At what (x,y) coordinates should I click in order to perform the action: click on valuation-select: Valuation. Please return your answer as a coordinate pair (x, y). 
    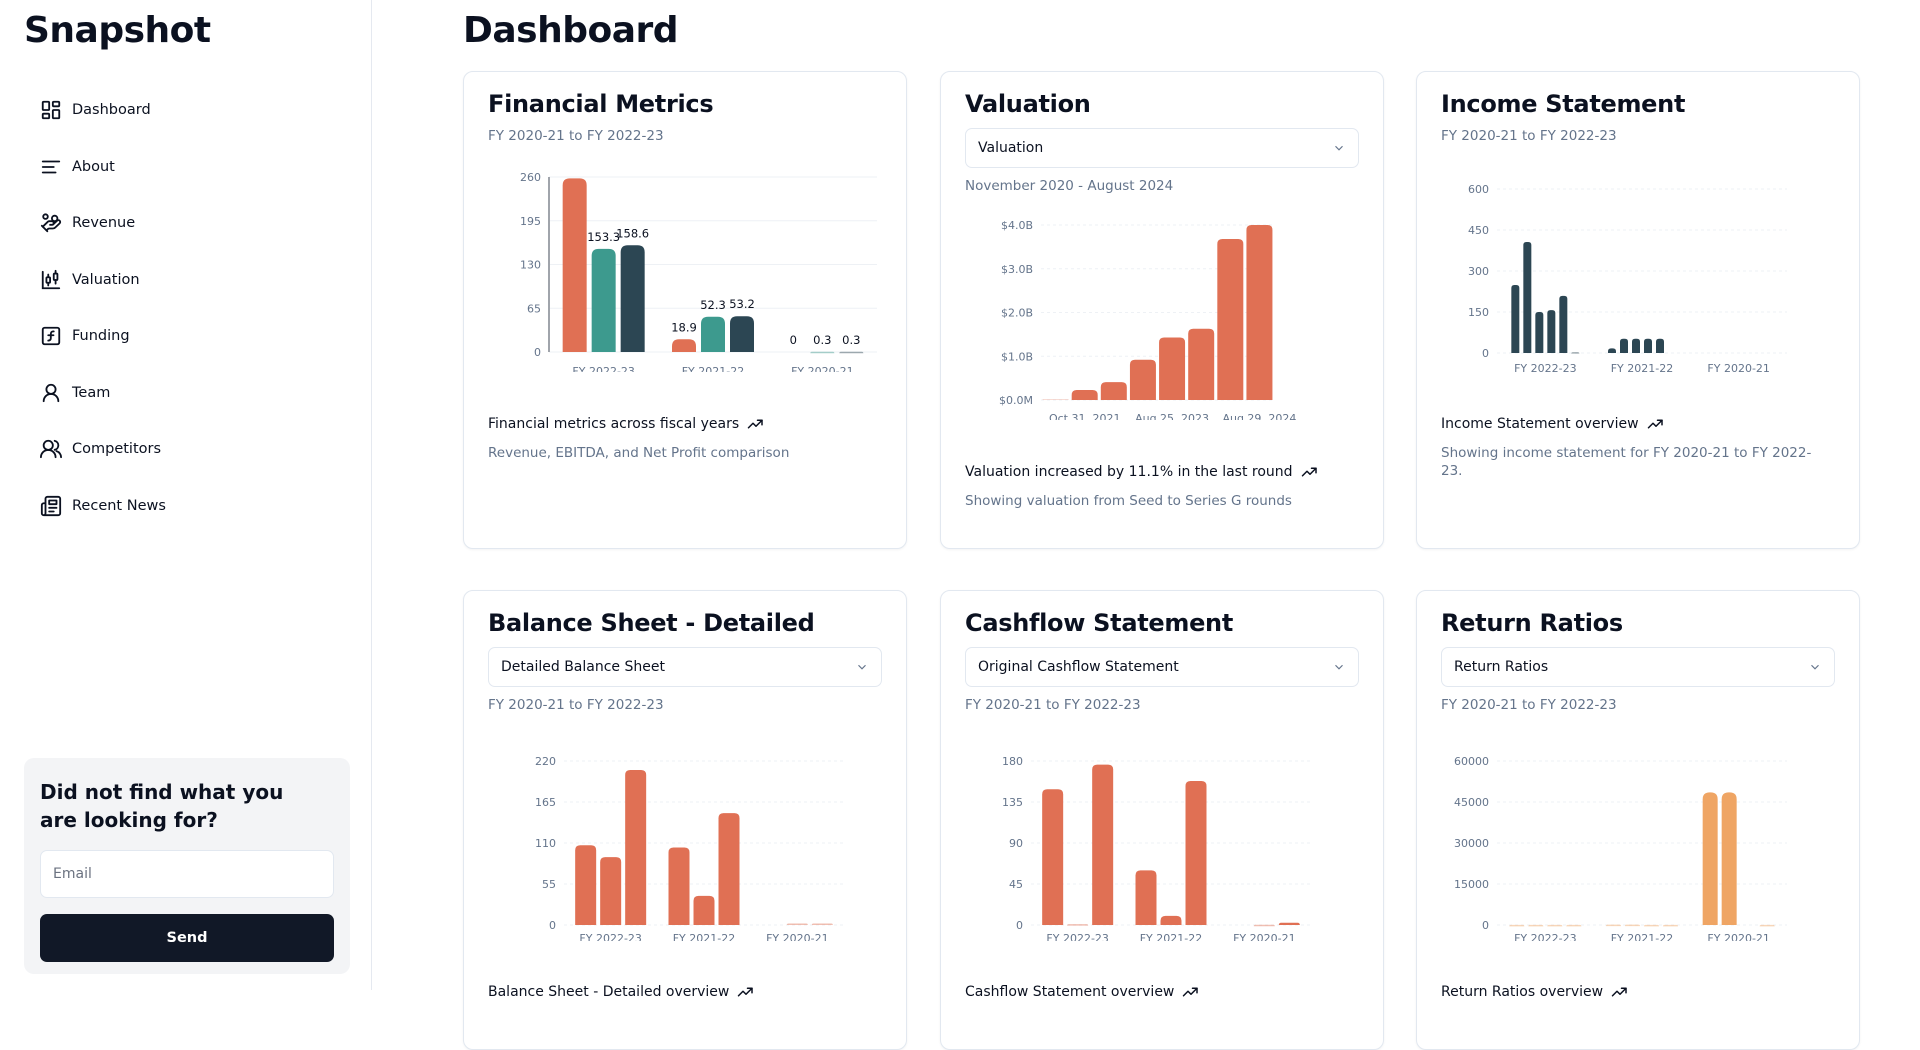
    Looking at the image, I should click on (1162, 148).